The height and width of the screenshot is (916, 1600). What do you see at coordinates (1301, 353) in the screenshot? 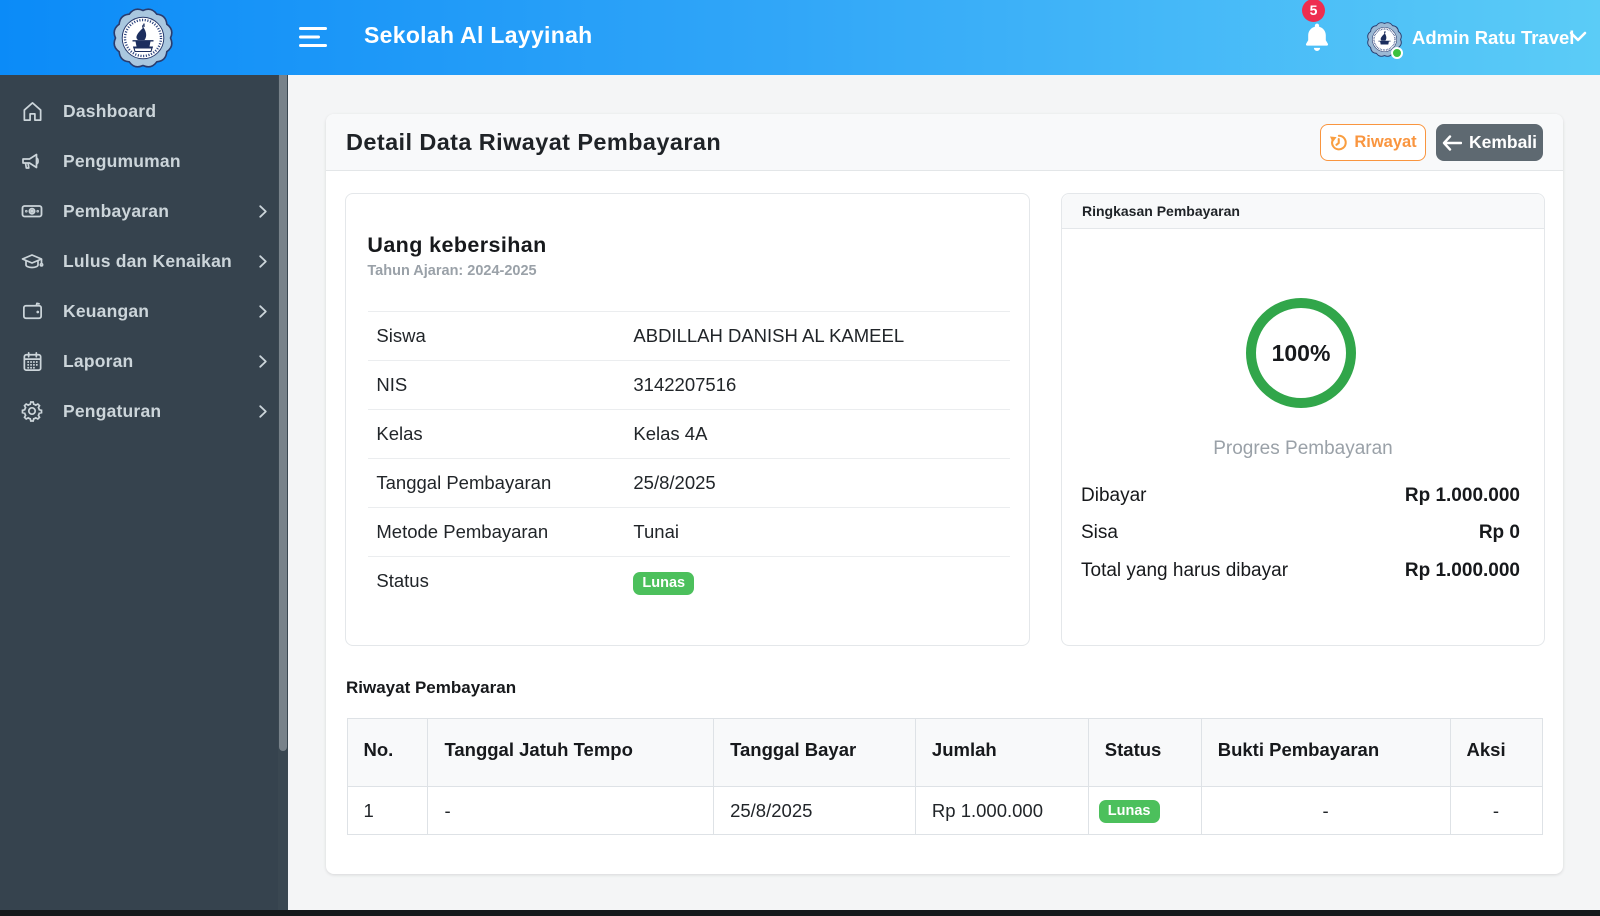
I see `svg-text: 100%` at bounding box center [1301, 353].